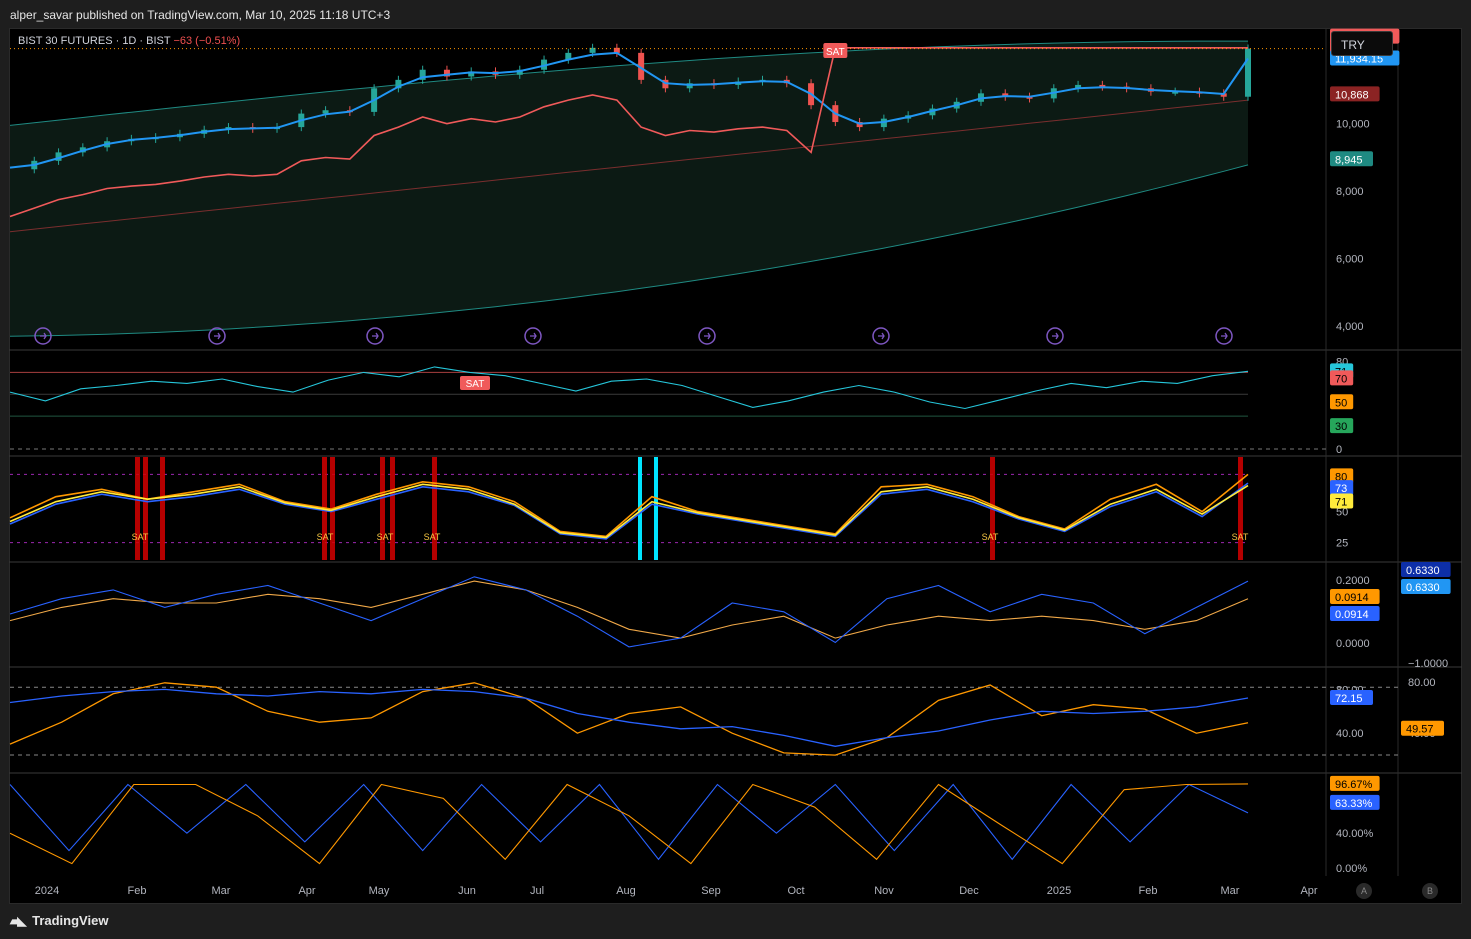 The image size is (1471, 939). What do you see at coordinates (1430, 891) in the screenshot?
I see `log-scale-button: B` at bounding box center [1430, 891].